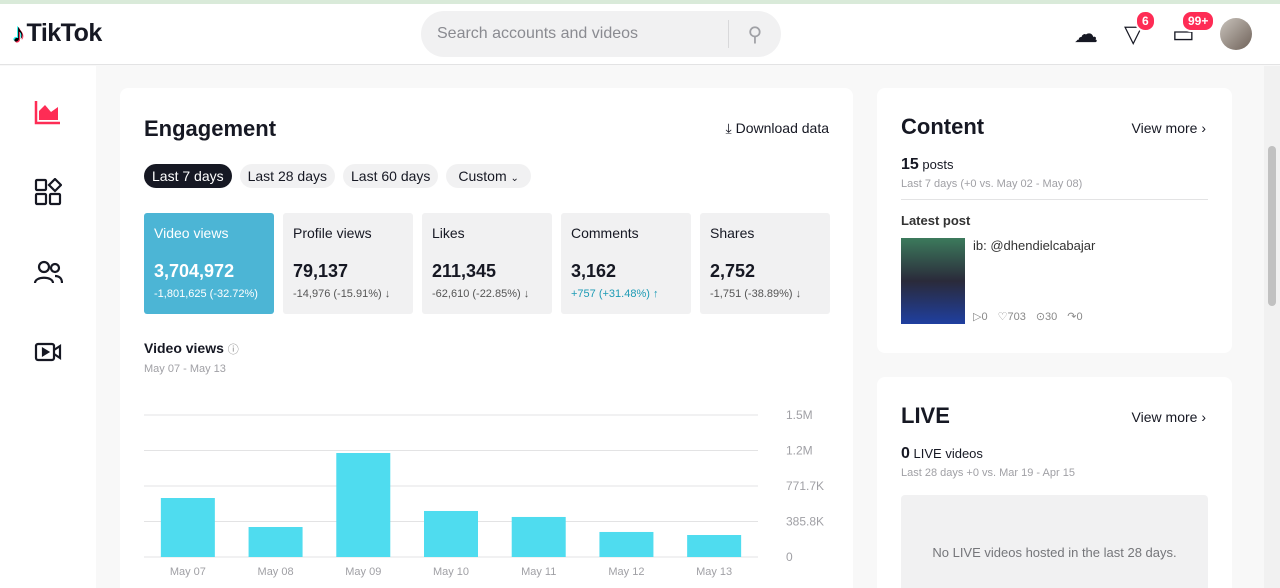 This screenshot has width=1280, height=588. What do you see at coordinates (184, 348) in the screenshot?
I see `chart-title-text: Video views` at bounding box center [184, 348].